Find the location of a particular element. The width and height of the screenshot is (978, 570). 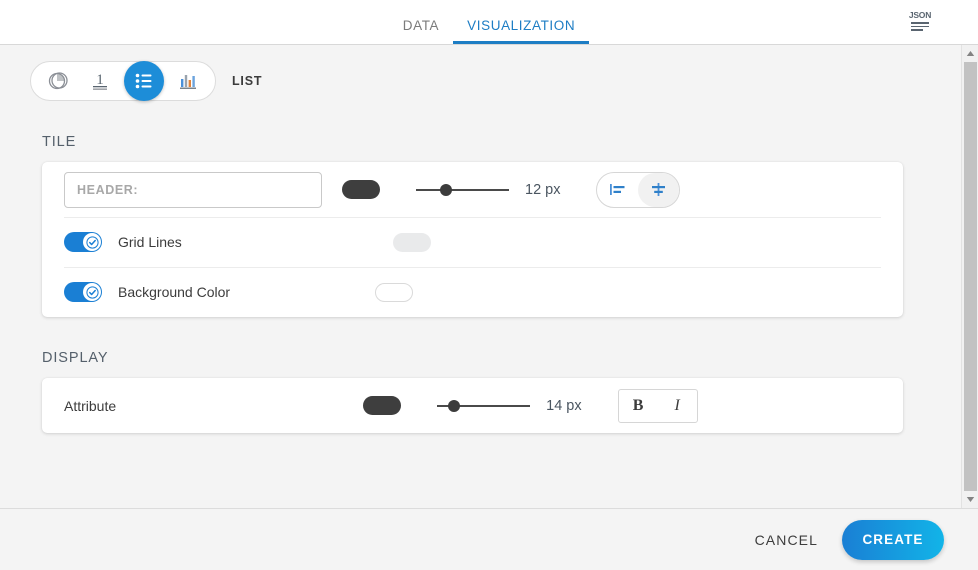

visualization-type-row: 1 LIST is located at coordinates (480, 73).